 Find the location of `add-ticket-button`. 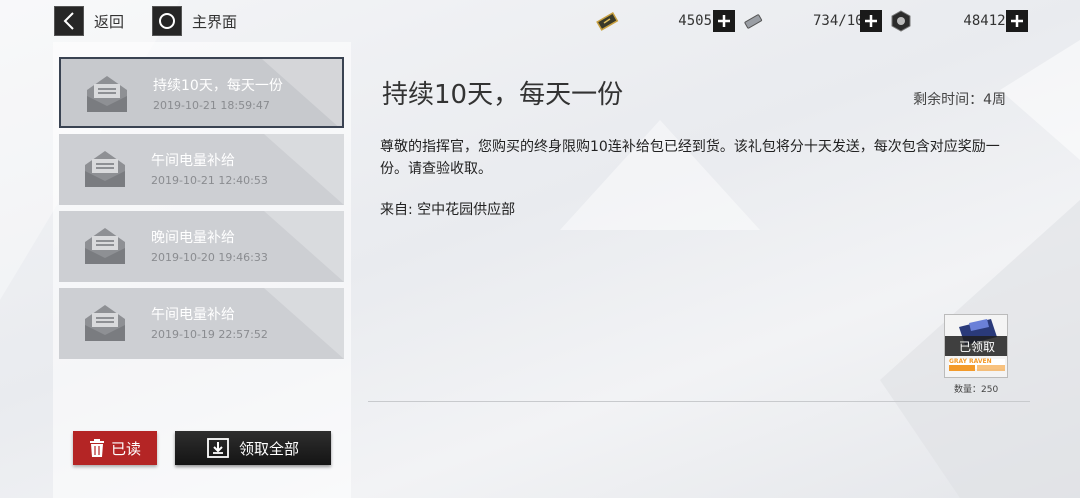

add-ticket-button is located at coordinates (724, 21).